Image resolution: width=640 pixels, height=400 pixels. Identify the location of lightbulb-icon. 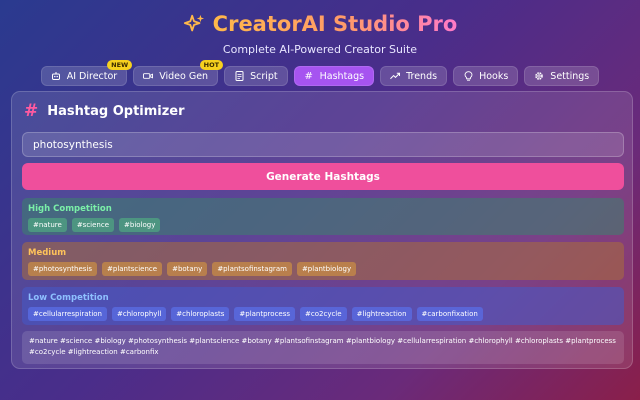
(468, 76).